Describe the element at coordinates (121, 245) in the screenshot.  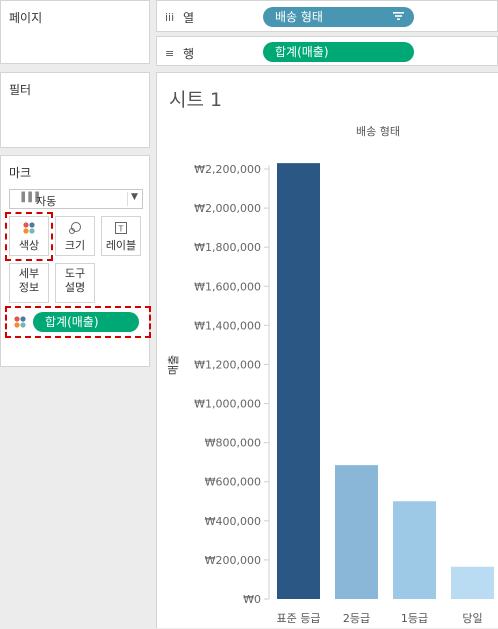
I see `label-button-label: 레이블` at that location.